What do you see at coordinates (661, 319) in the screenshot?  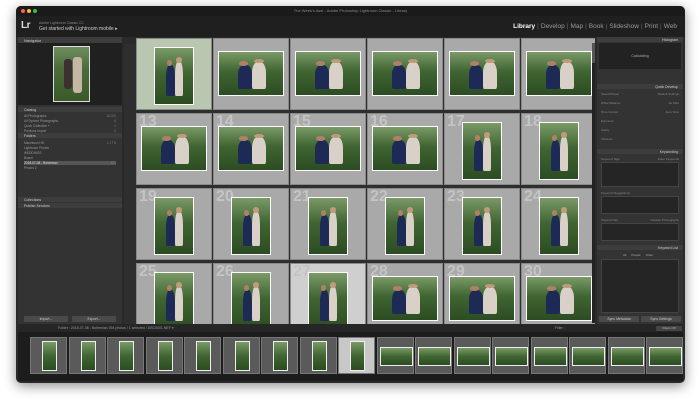 I see `sync-settings-button: Sync Settings` at bounding box center [661, 319].